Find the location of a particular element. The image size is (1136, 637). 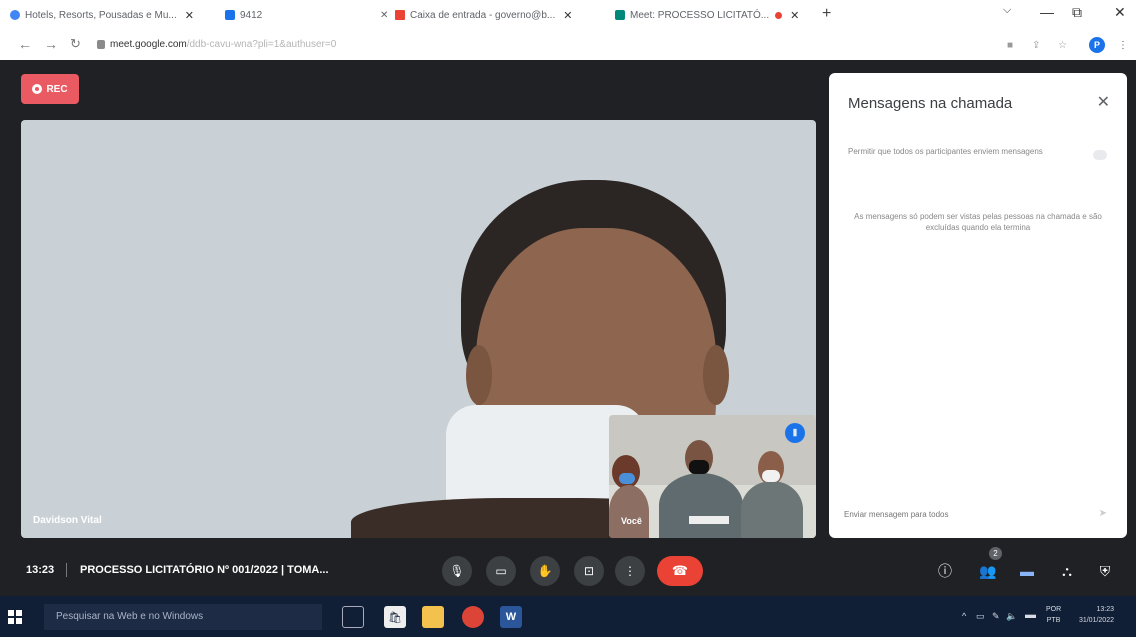

chrome-icon is located at coordinates (473, 617).